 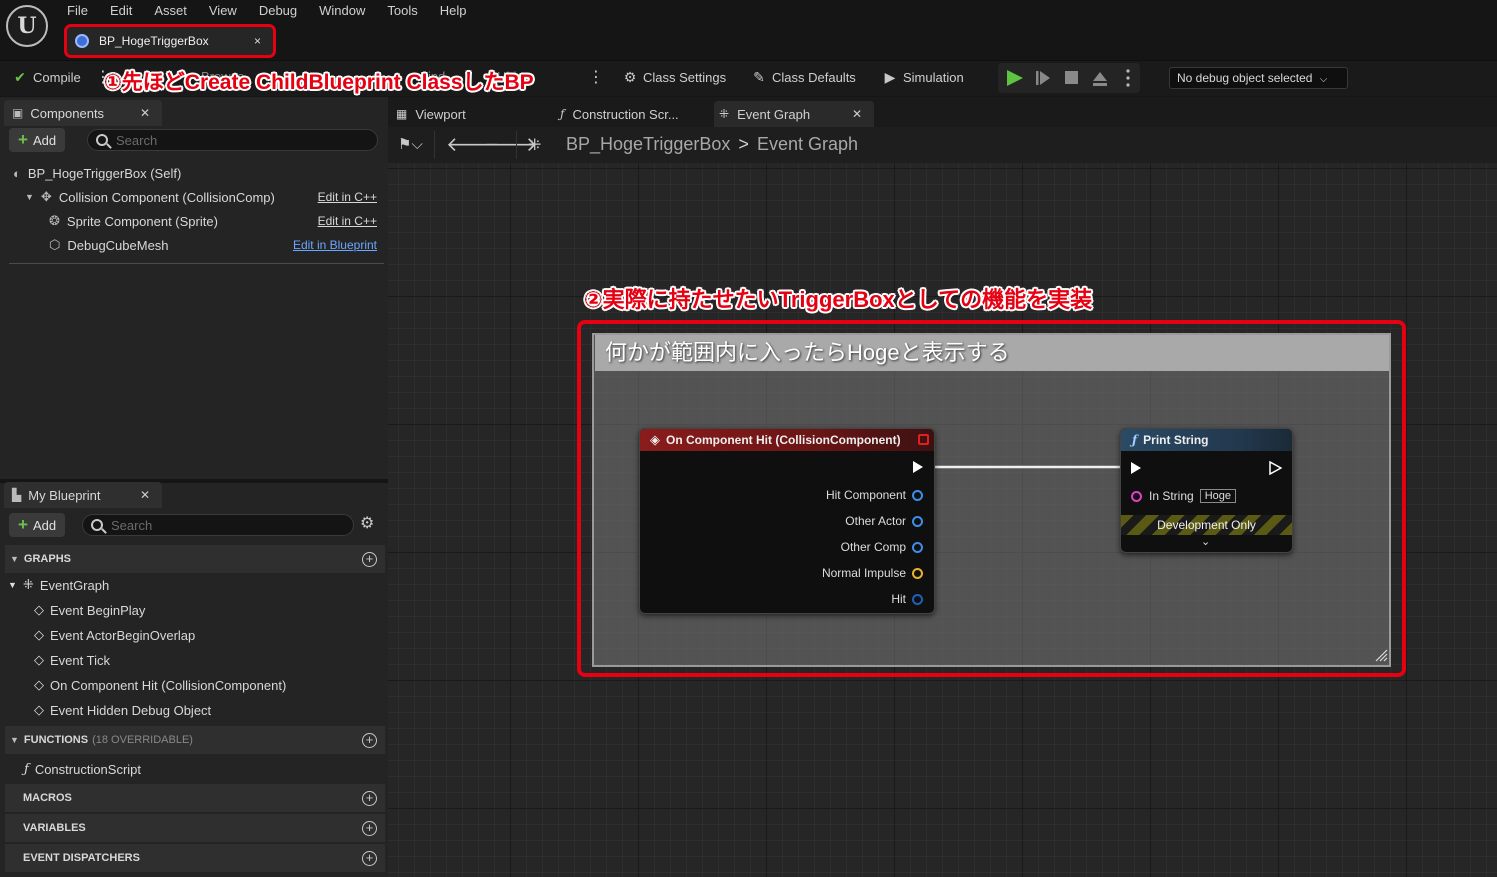 I want to click on function-icon: ƒ, so click(x=26, y=769).